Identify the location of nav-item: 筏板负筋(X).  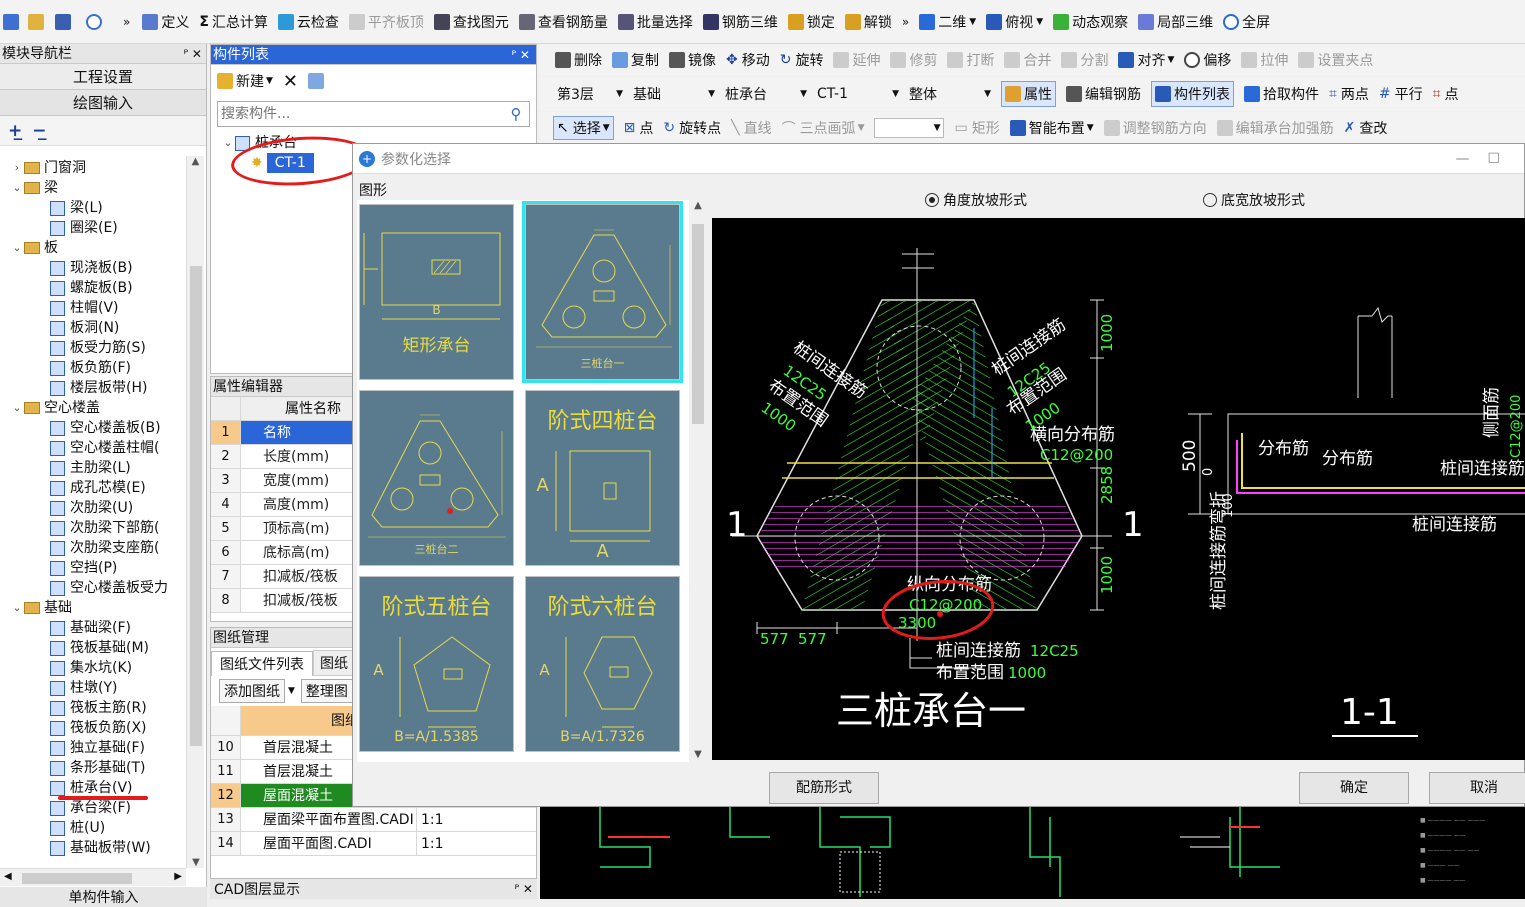
(93, 728).